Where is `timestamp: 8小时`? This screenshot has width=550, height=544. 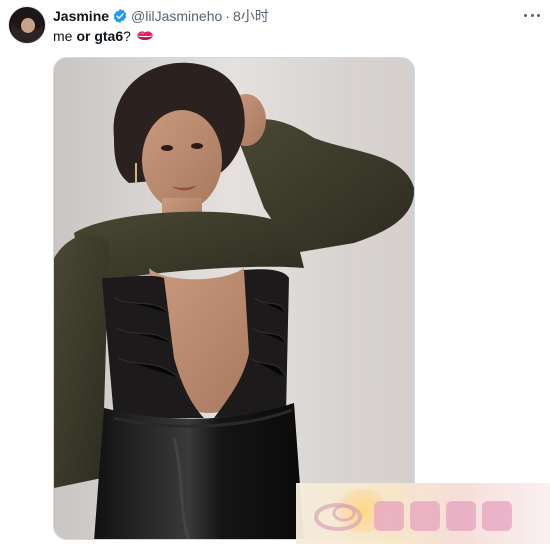 timestamp: 8小时 is located at coordinates (251, 16).